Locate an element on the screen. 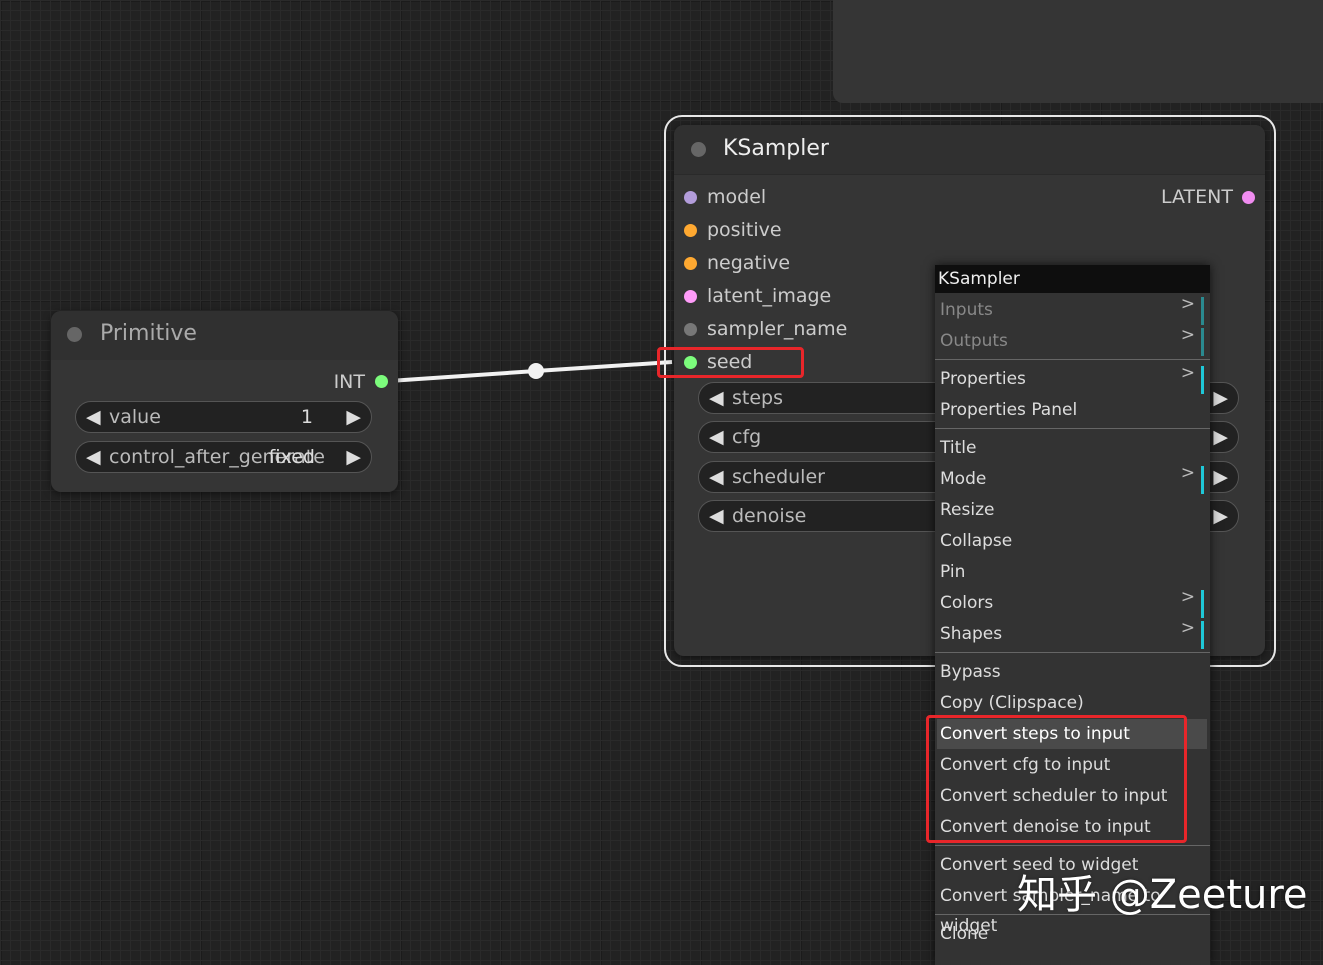  input-label-positive: positive is located at coordinates (744, 230).